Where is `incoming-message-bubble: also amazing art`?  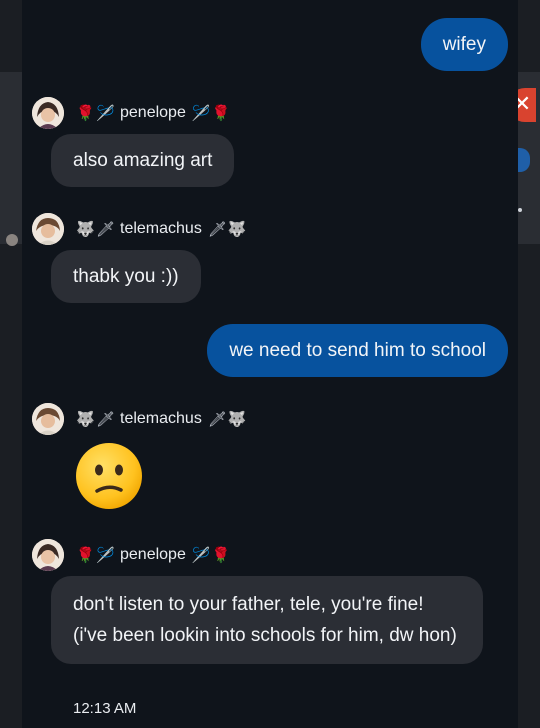 incoming-message-bubble: also amazing art is located at coordinates (143, 160).